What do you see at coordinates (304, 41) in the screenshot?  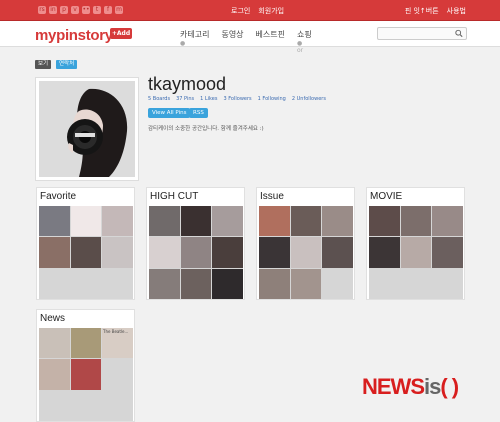 I see `nav-shopping: 쇼핑 ● or` at bounding box center [304, 41].